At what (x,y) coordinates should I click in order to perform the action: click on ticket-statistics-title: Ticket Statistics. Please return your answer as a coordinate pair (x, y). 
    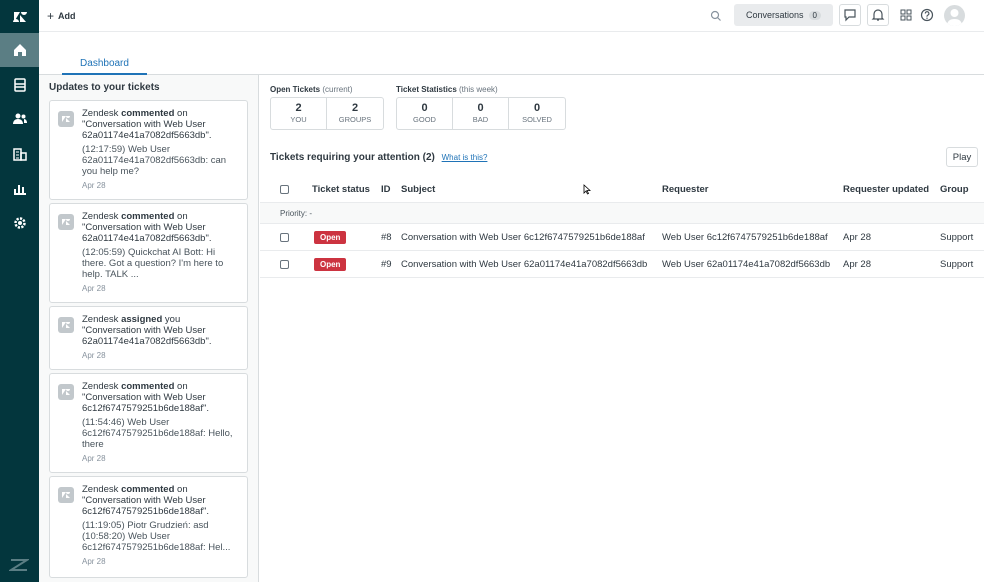
    Looking at the image, I should click on (426, 89).